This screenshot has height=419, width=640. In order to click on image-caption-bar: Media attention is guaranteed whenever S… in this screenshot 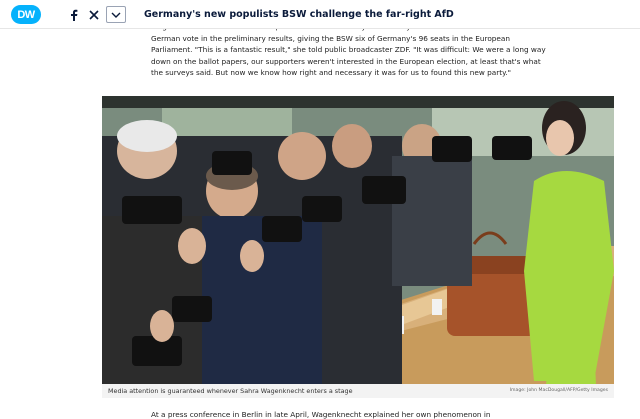, I will do `click(358, 391)`.